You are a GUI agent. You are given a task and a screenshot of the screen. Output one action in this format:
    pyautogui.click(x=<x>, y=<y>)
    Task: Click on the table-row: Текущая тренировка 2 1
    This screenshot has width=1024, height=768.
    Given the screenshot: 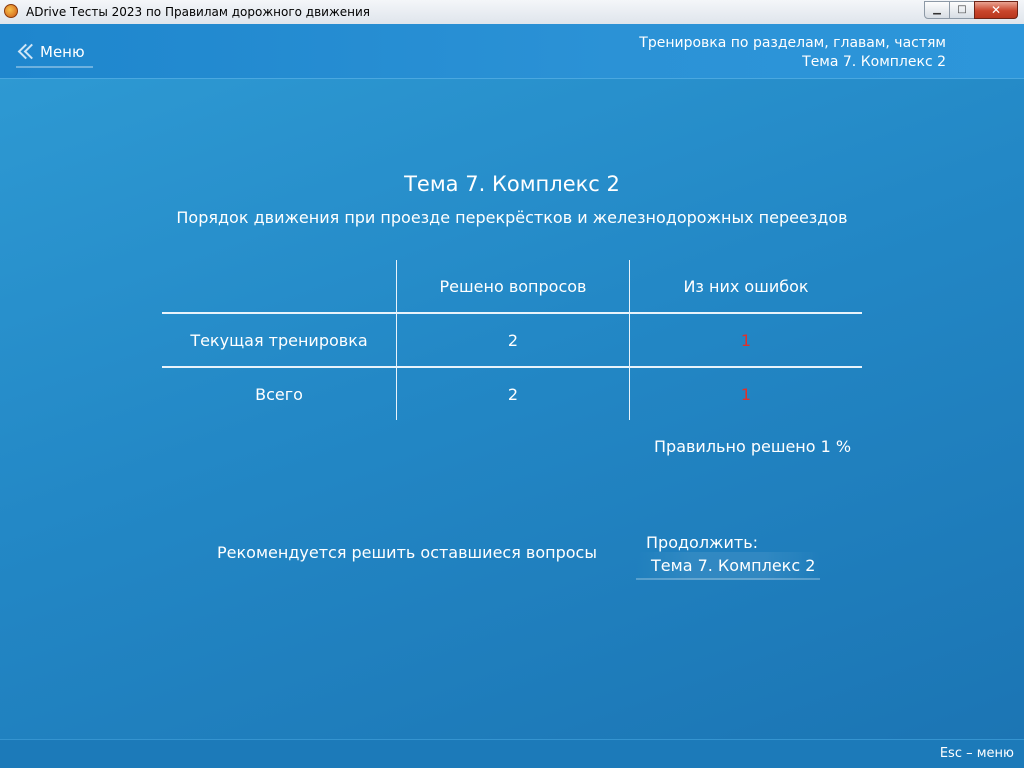 What is the action you would take?
    pyautogui.click(x=512, y=341)
    